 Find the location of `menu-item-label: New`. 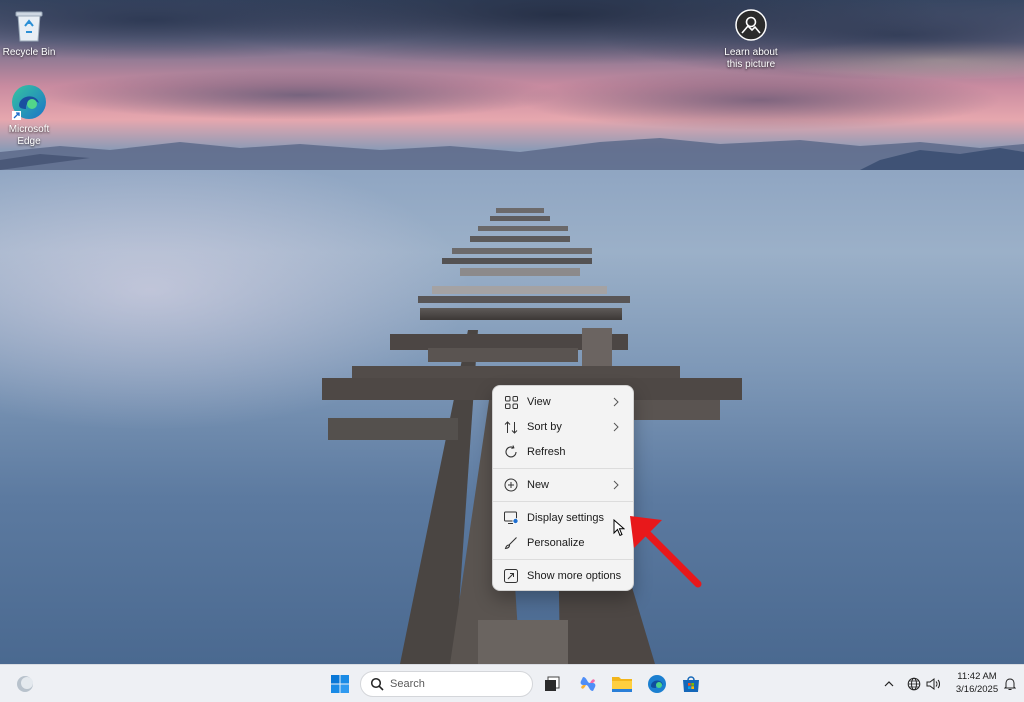

menu-item-label: New is located at coordinates (538, 485).